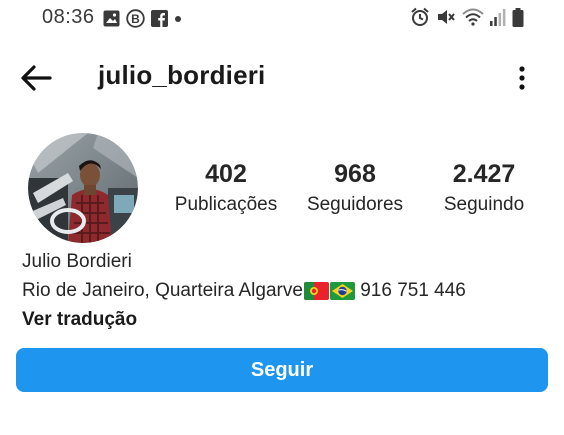 The image size is (564, 435). What do you see at coordinates (518, 17) in the screenshot?
I see `battery-icon` at bounding box center [518, 17].